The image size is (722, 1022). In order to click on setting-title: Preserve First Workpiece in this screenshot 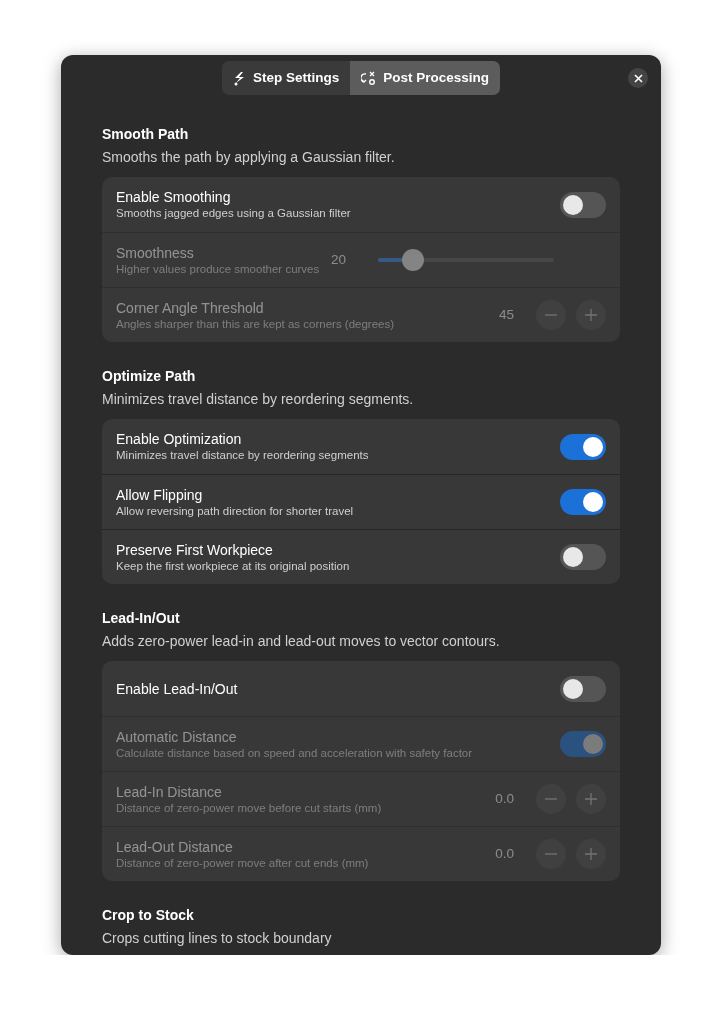, I will do `click(195, 549)`.